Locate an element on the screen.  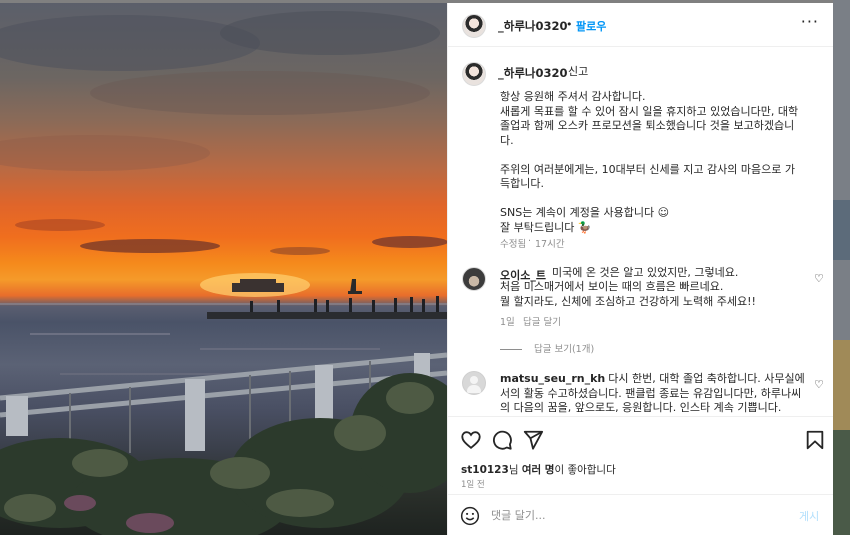
likes-summary: st10123님 여러 명이 좋아합니다 is located at coordinates (538, 469).